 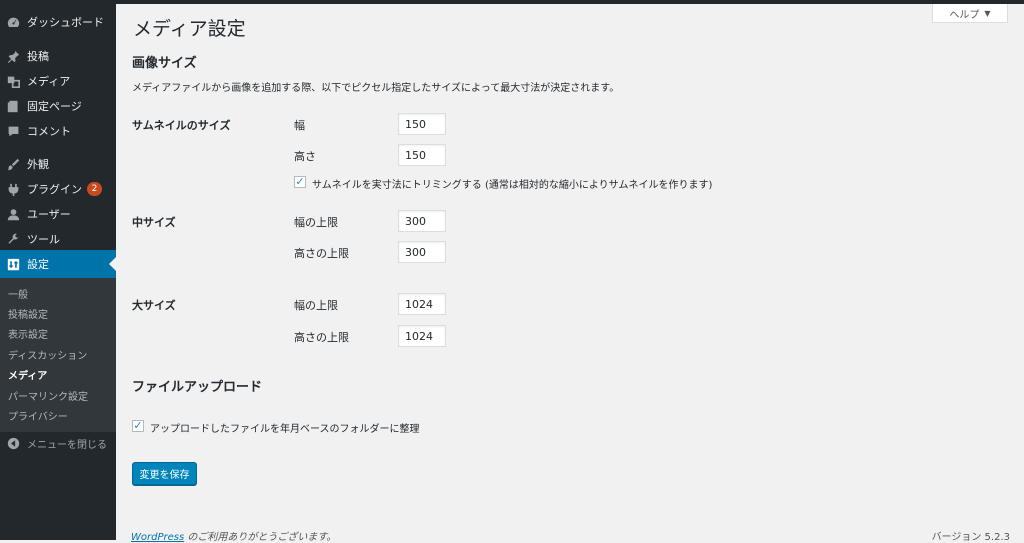 What do you see at coordinates (13, 189) in the screenshot?
I see `plugin-icon` at bounding box center [13, 189].